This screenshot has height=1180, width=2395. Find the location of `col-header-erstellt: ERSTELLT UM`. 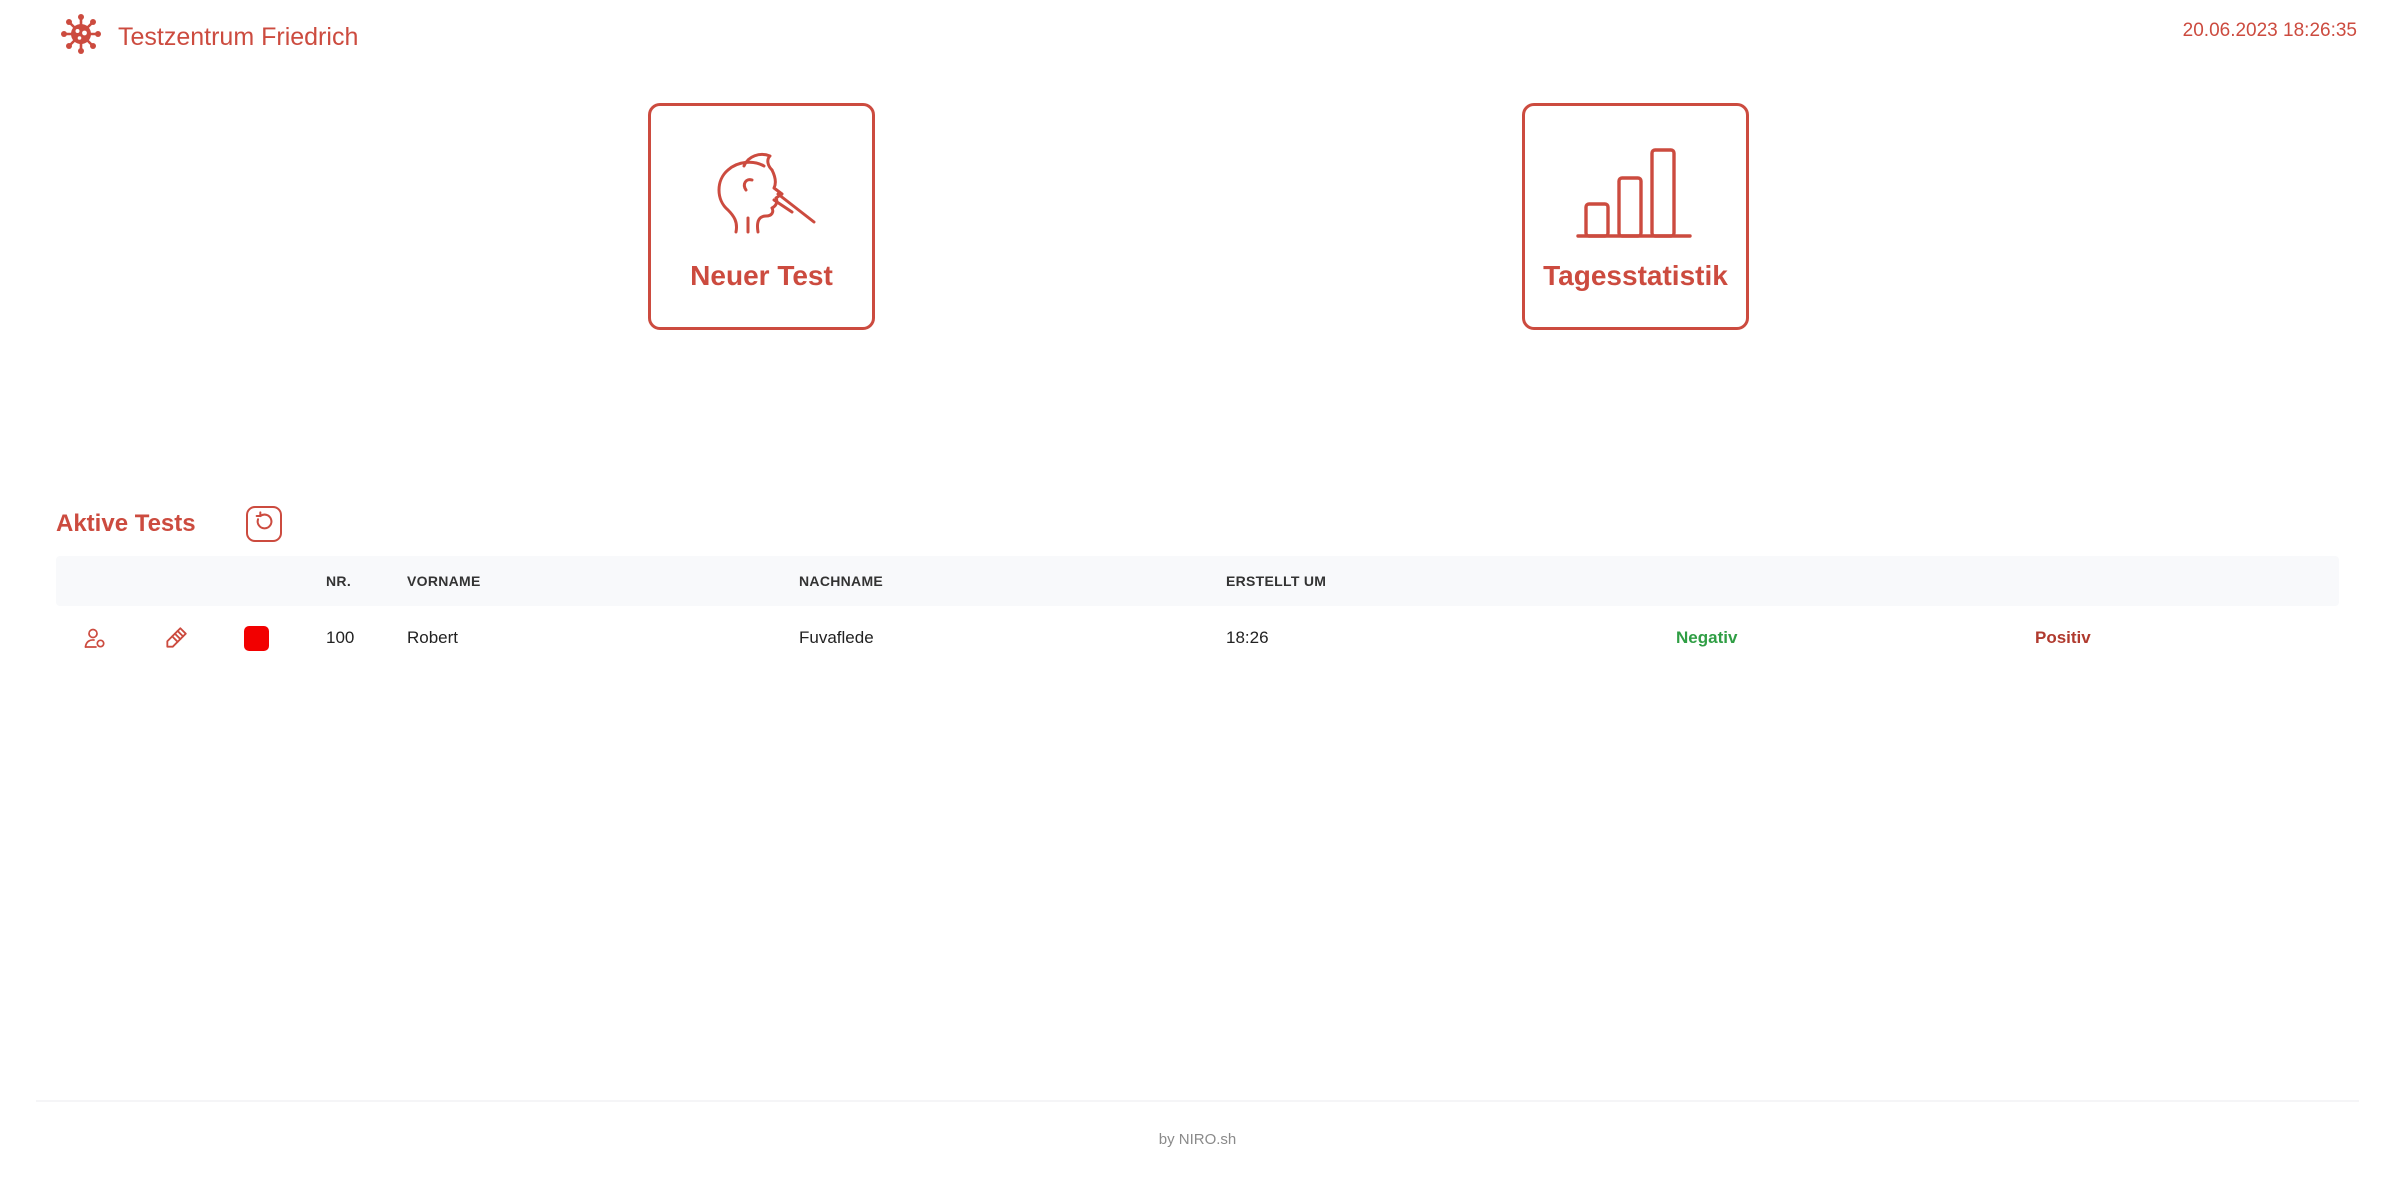

col-header-erstellt: ERSTELLT UM is located at coordinates (1276, 581).